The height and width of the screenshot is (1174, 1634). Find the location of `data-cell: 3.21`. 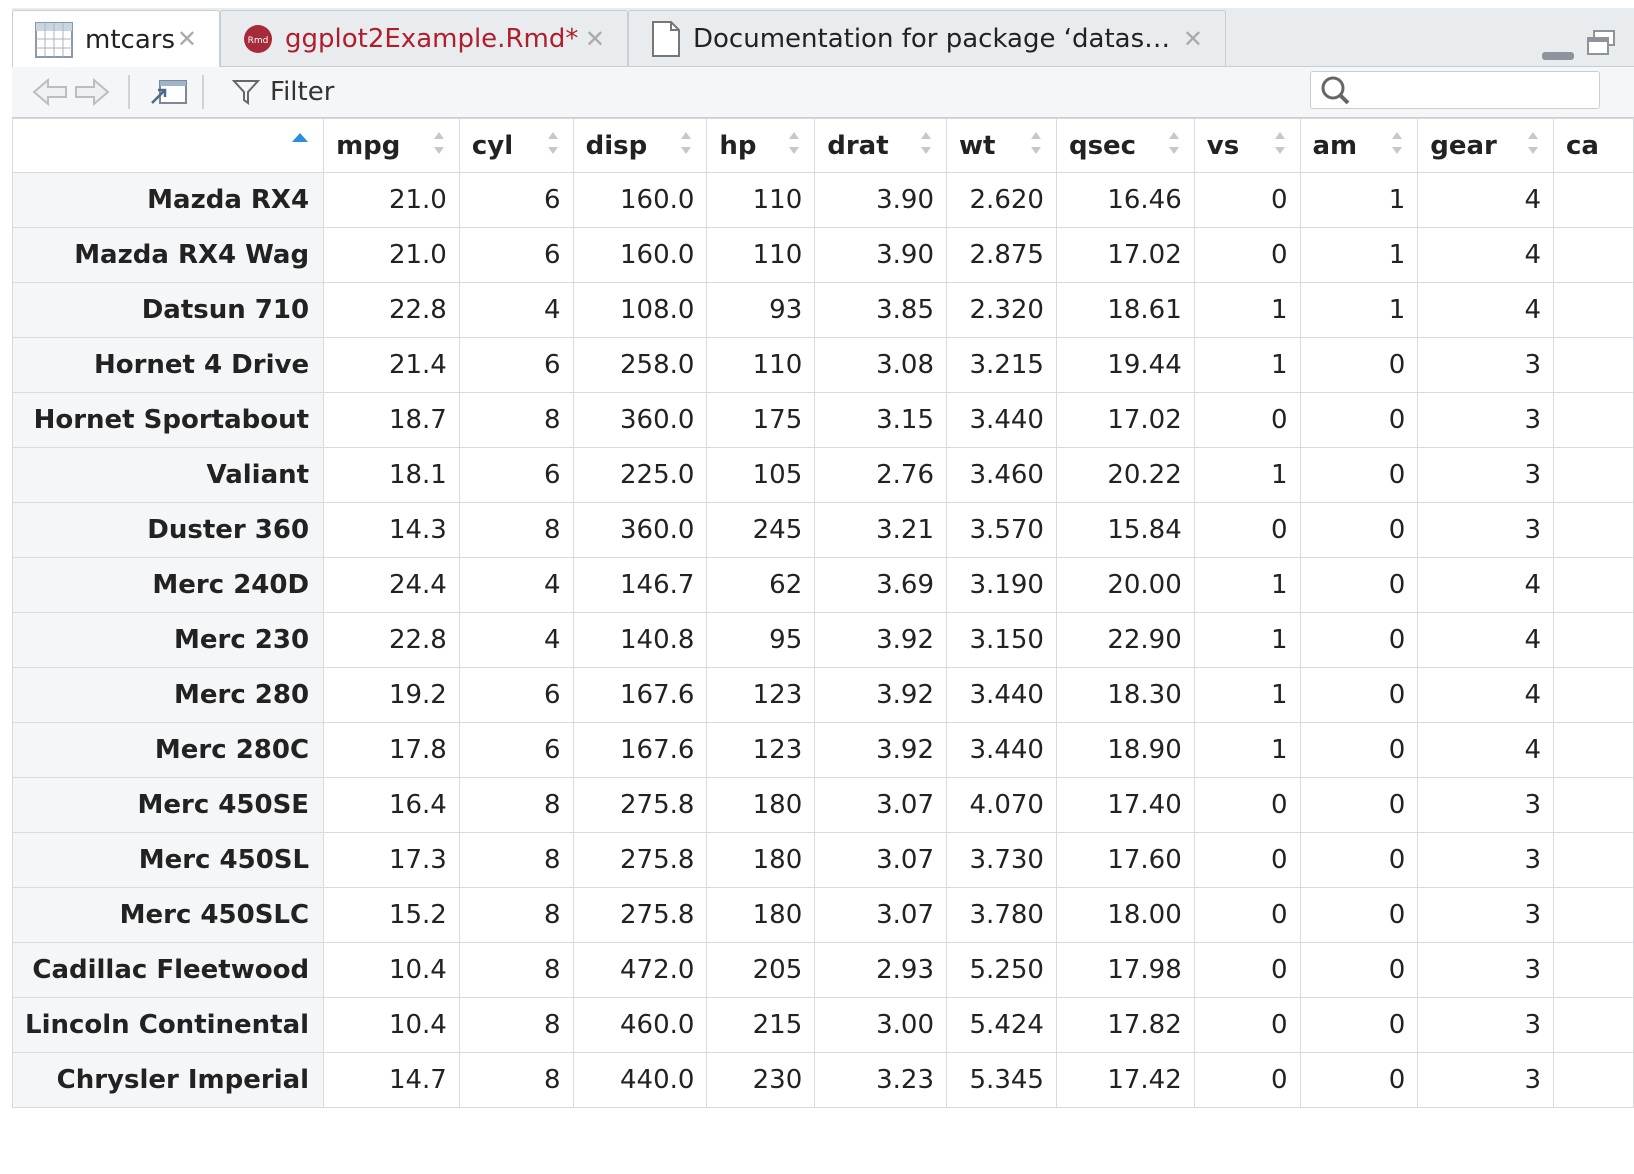

data-cell: 3.21 is located at coordinates (881, 530).